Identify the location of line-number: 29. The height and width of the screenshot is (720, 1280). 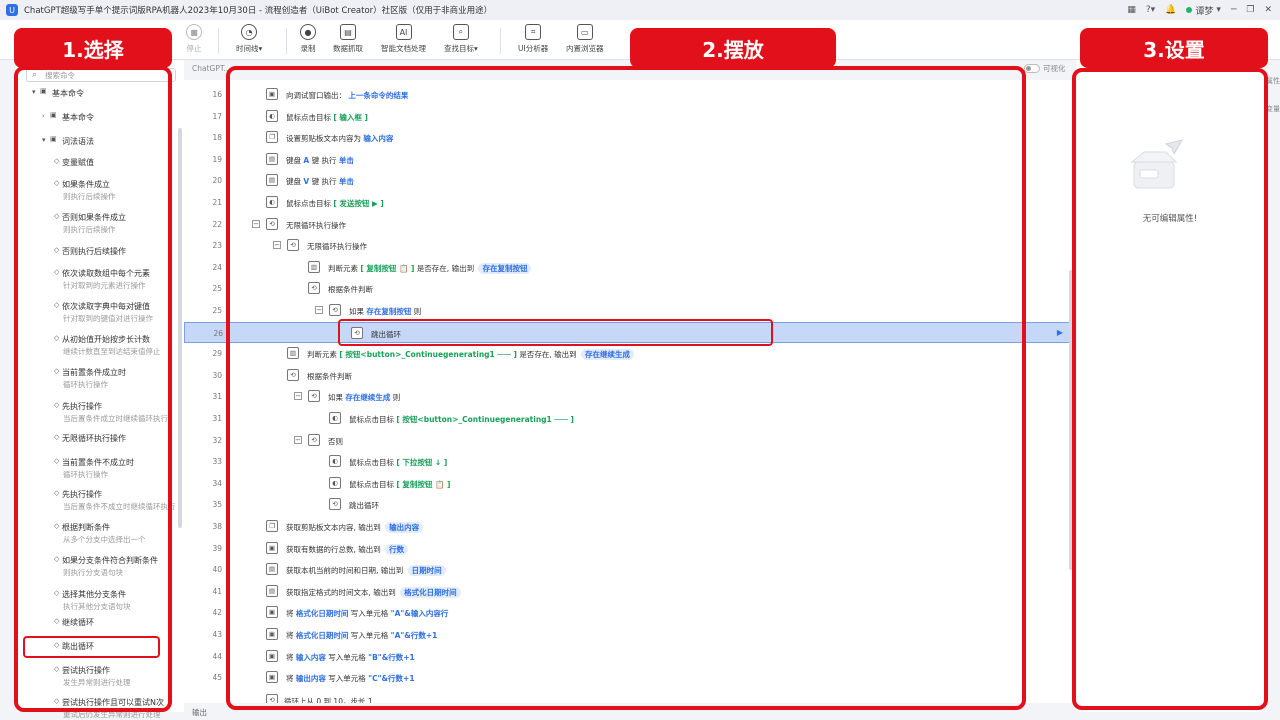
(217, 354).